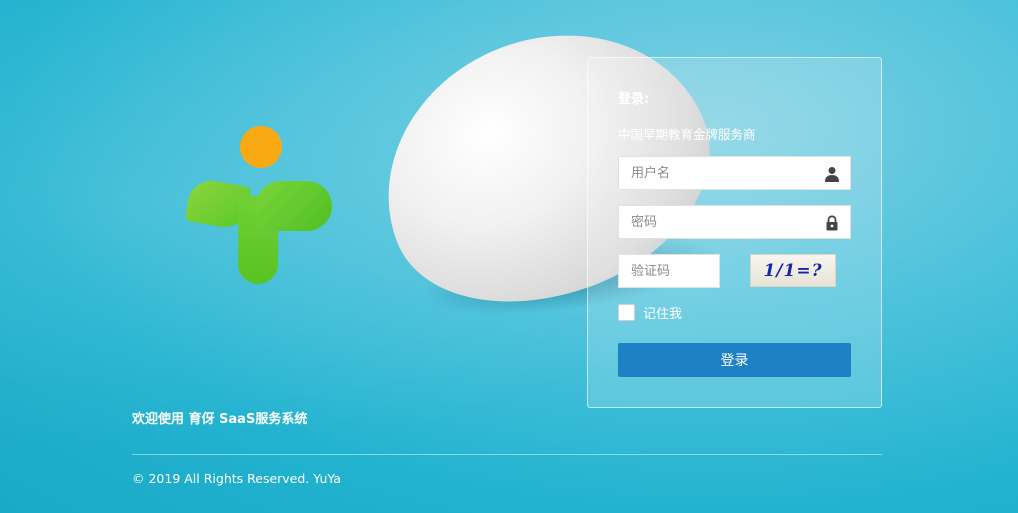 The width and height of the screenshot is (1018, 513). What do you see at coordinates (507, 454) in the screenshot?
I see `footer-divider` at bounding box center [507, 454].